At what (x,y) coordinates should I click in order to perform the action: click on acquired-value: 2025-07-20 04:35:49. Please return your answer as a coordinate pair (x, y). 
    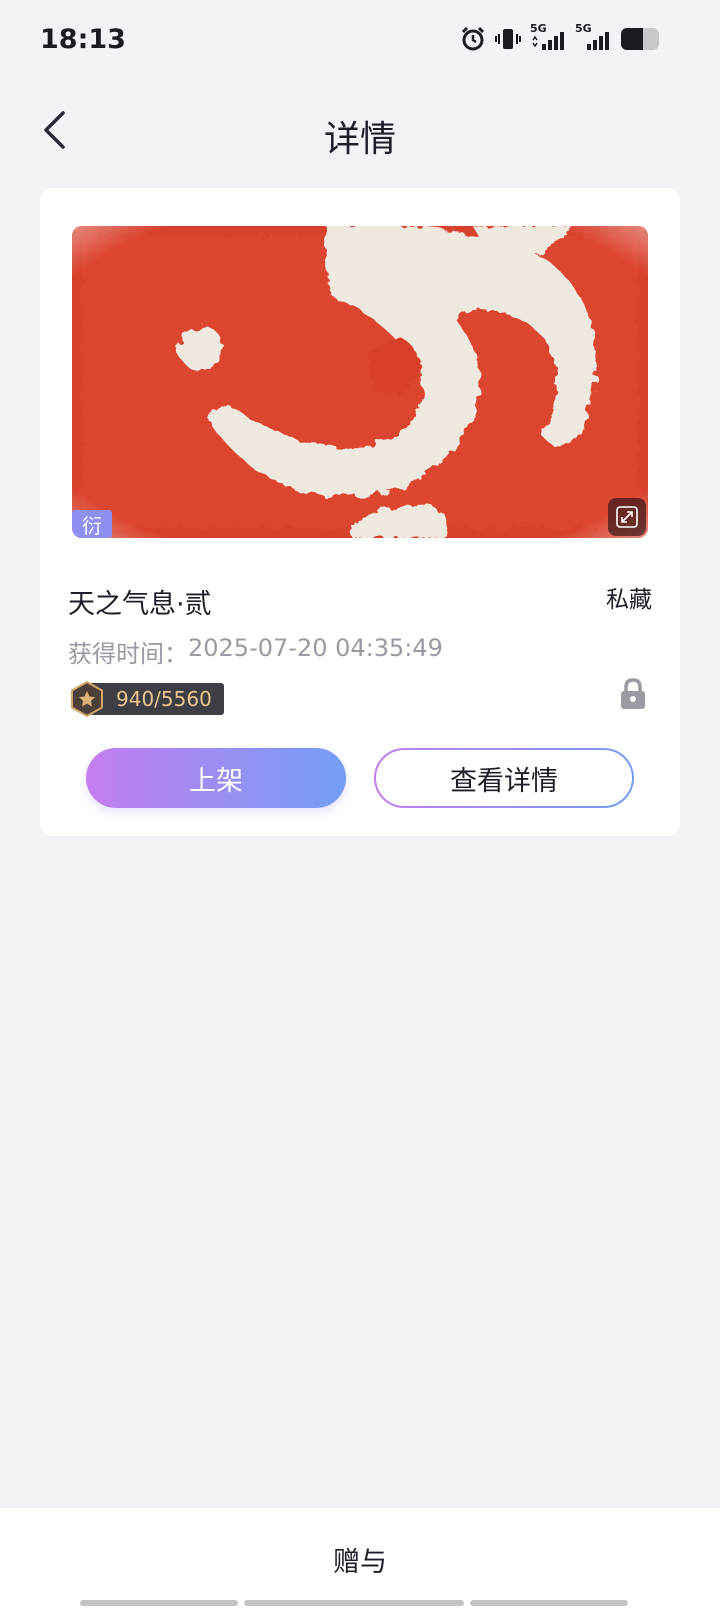
    Looking at the image, I should click on (315, 648).